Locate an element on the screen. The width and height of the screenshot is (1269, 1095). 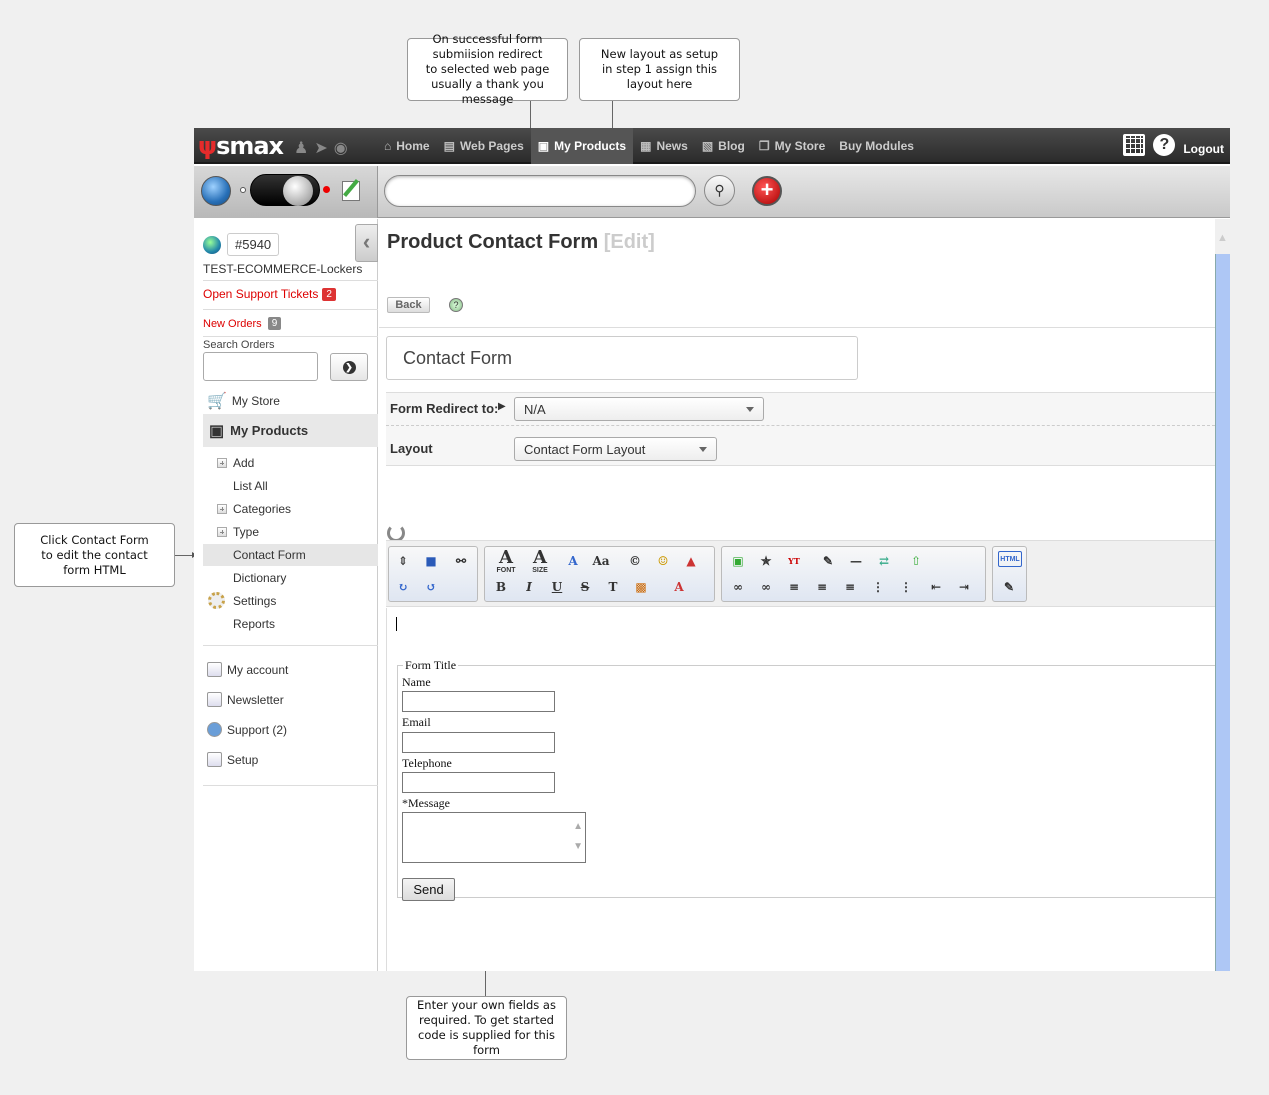
sidebar-sub-categories: Categories is located at coordinates (290, 509).